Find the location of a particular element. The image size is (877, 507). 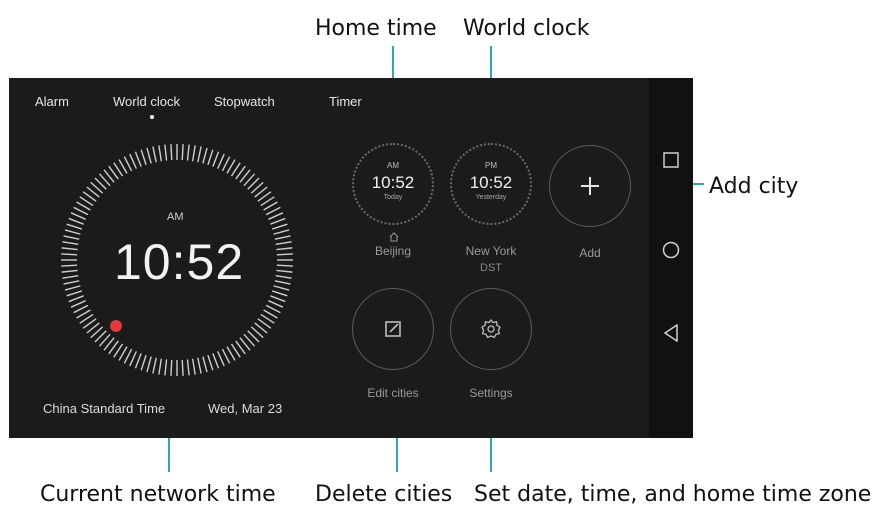

edit-cities-button is located at coordinates (393, 329).